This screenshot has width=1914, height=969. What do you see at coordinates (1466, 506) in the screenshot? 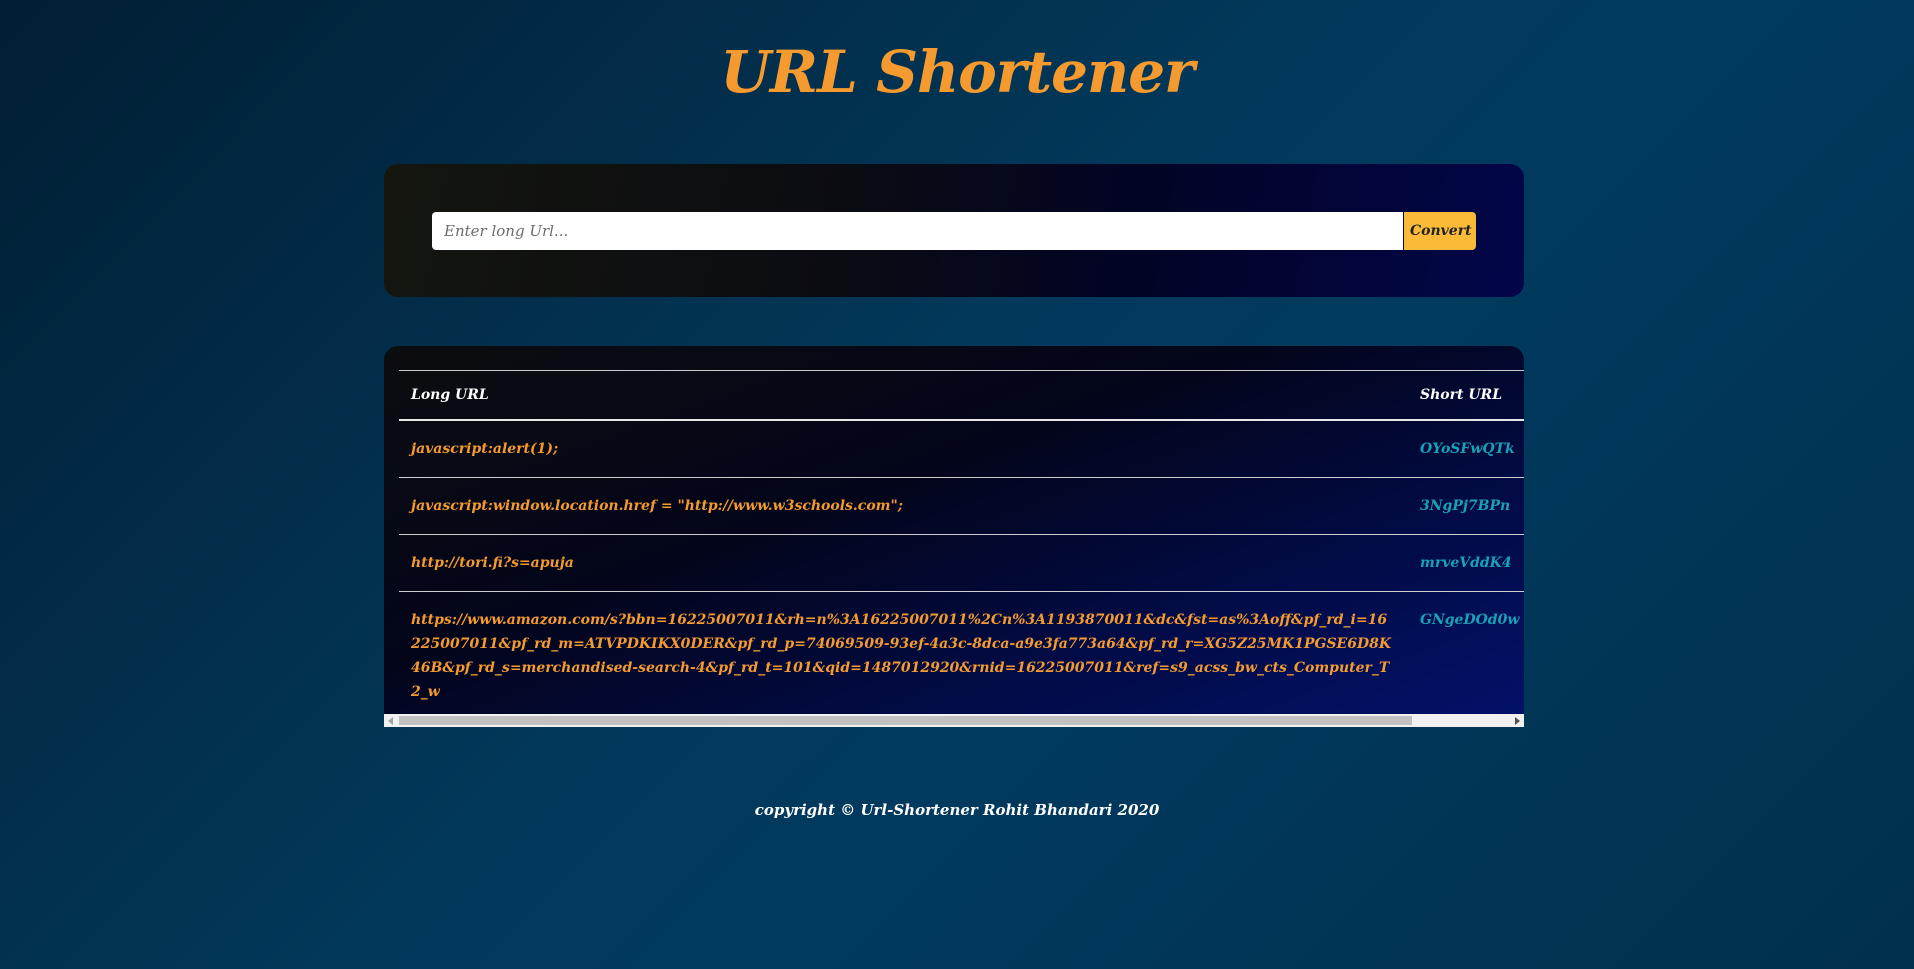
I see `short-url-link: 3NgPj7BPn` at bounding box center [1466, 506].